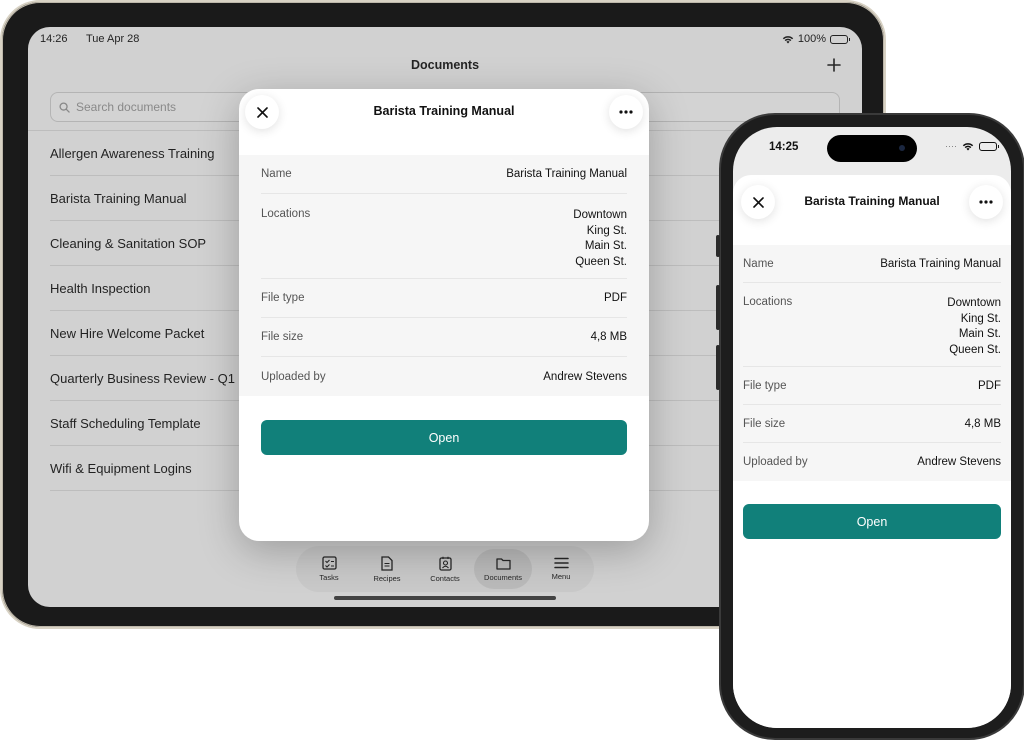 The height and width of the screenshot is (740, 1024). I want to click on plus-icon, so click(834, 65).